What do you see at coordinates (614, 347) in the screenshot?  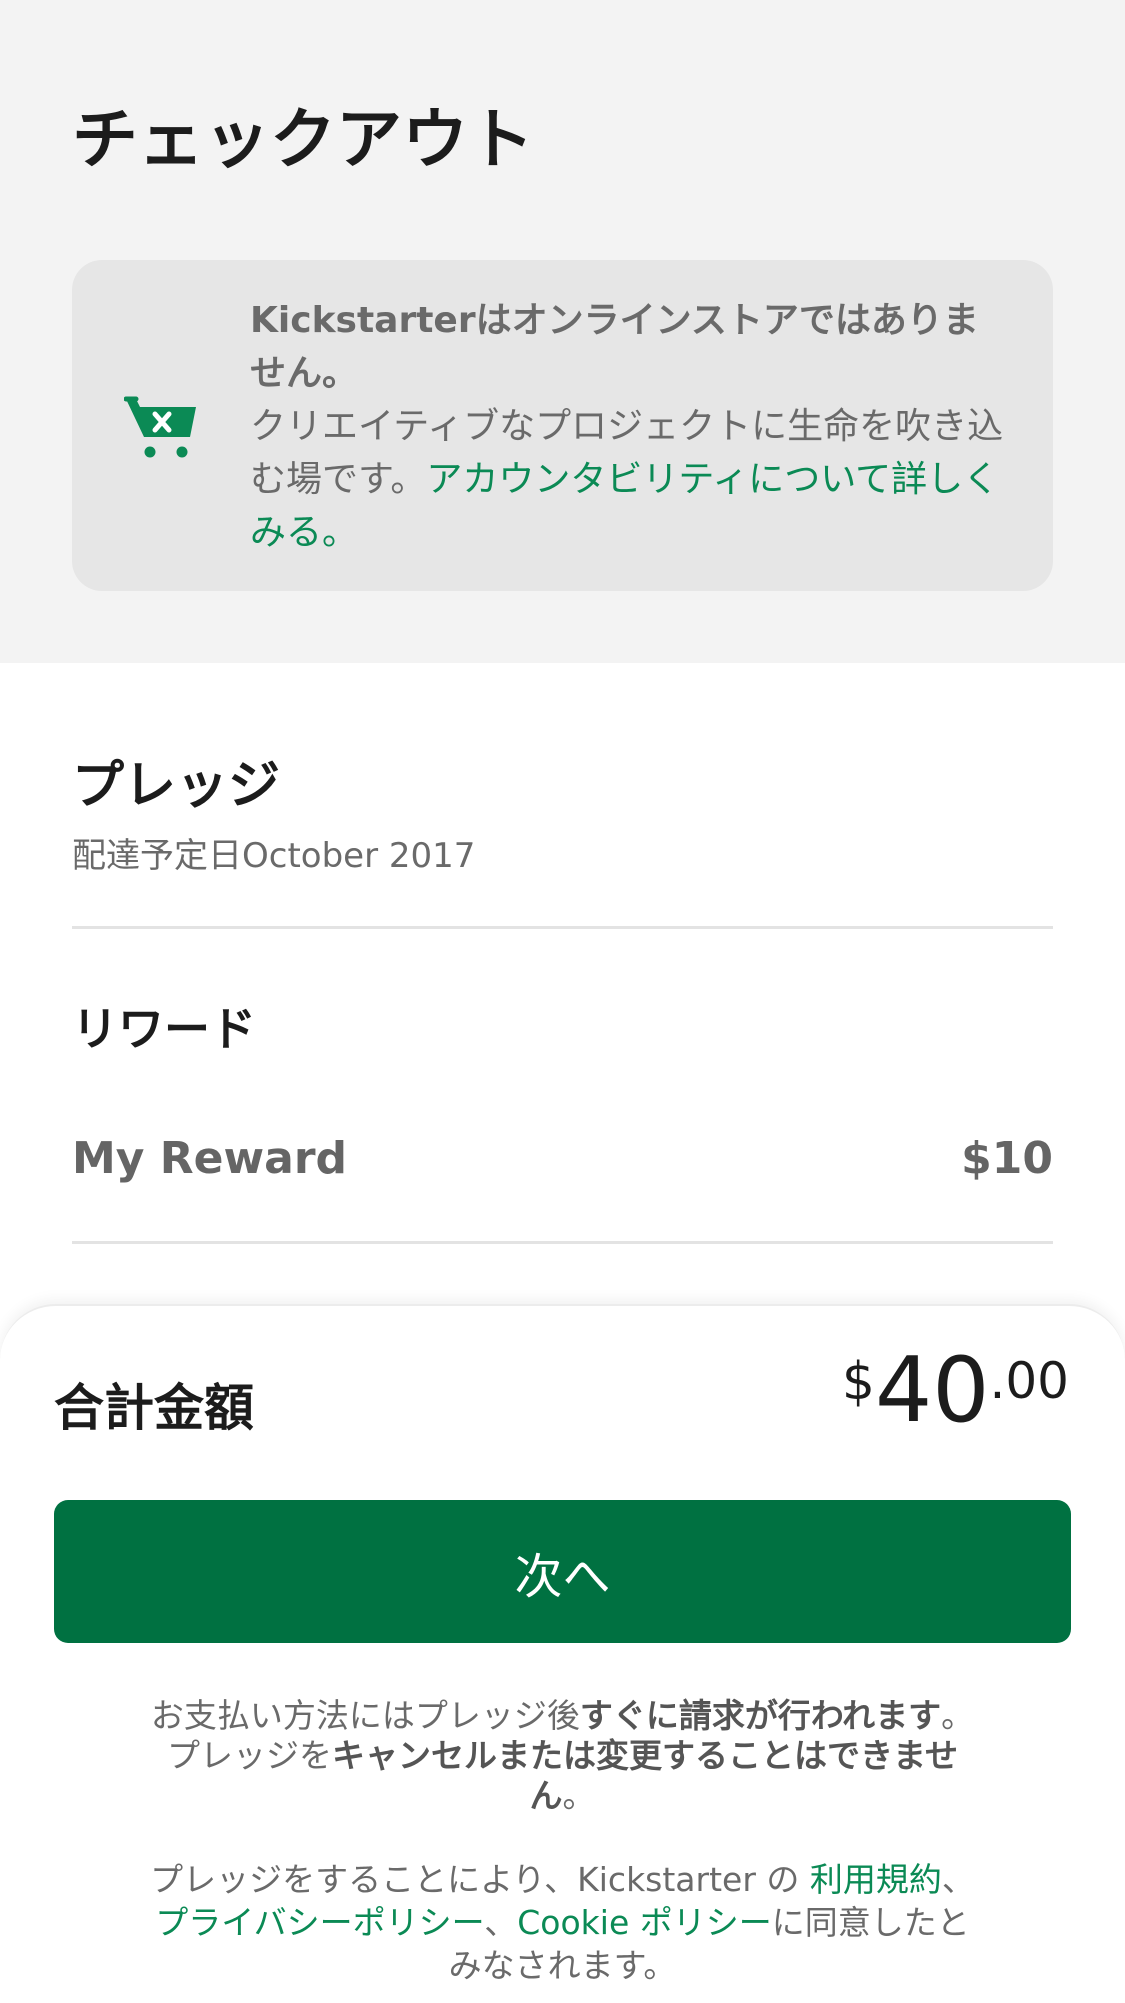 I see `notice-title: Kickstarterはオンラインストアではありません。` at bounding box center [614, 347].